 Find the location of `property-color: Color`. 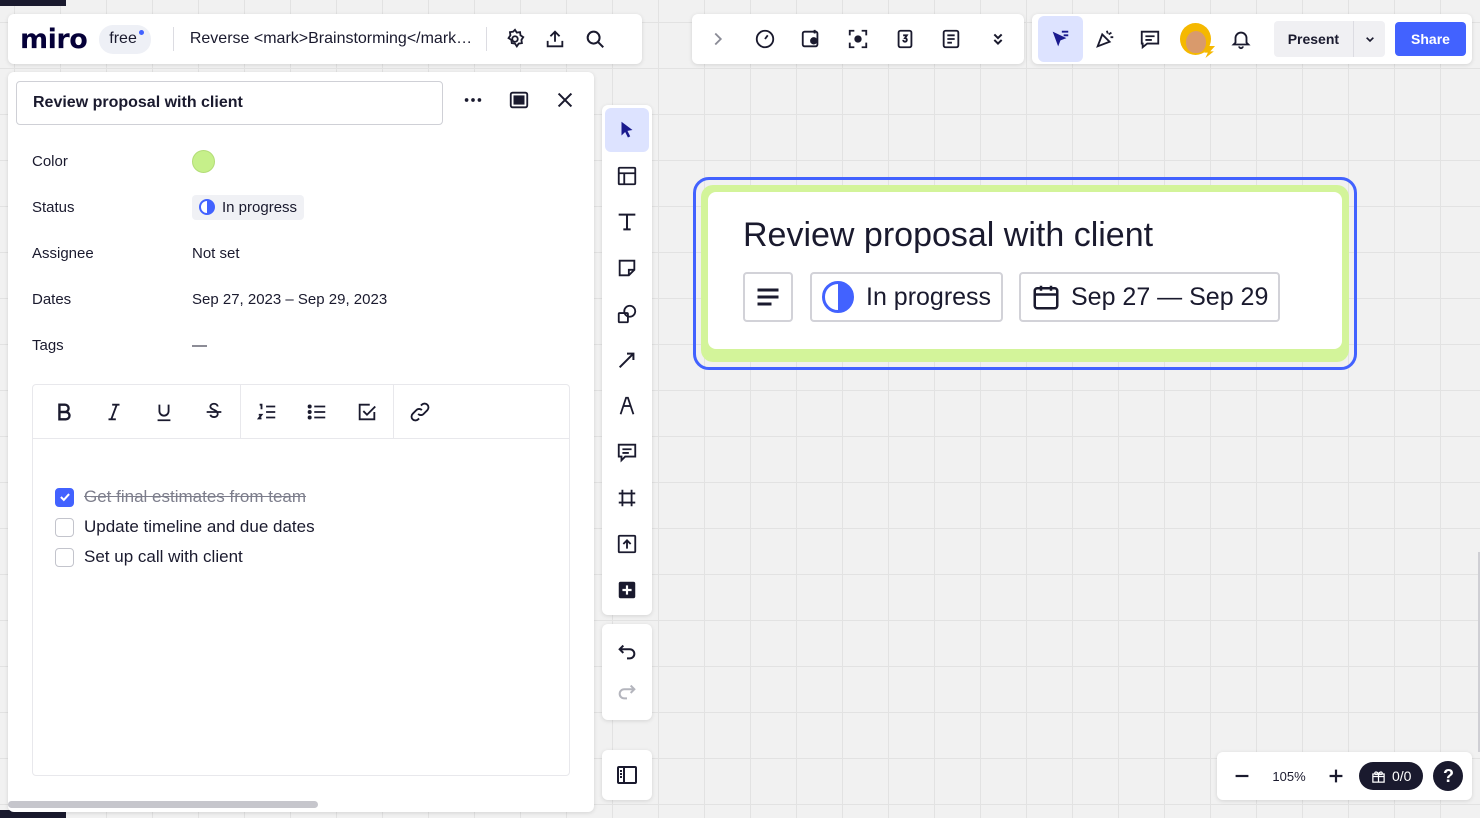

property-color: Color is located at coordinates (123, 161).